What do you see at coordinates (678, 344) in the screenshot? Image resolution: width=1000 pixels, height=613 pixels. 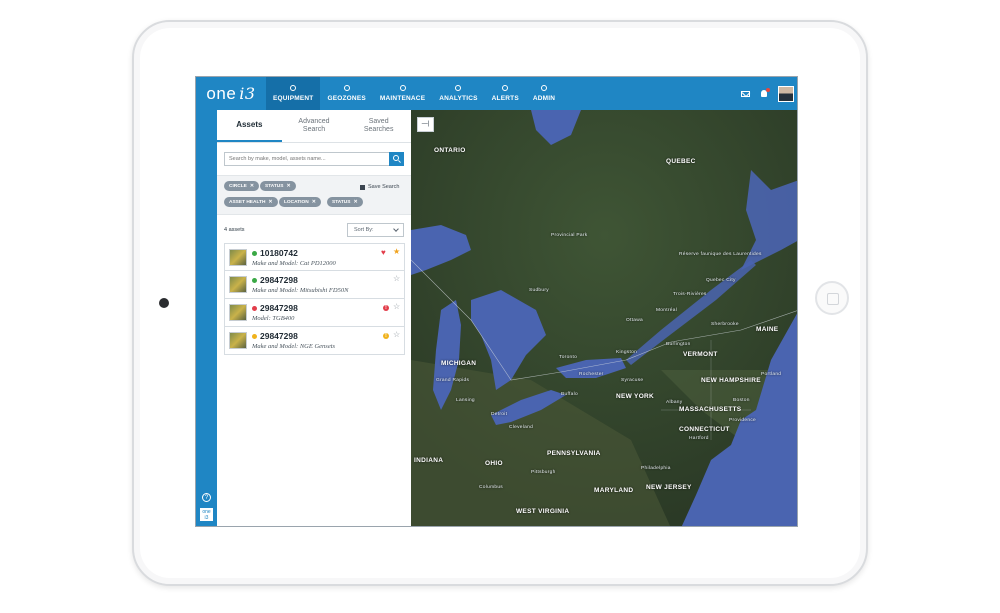 I see `map-label: Burlington` at bounding box center [678, 344].